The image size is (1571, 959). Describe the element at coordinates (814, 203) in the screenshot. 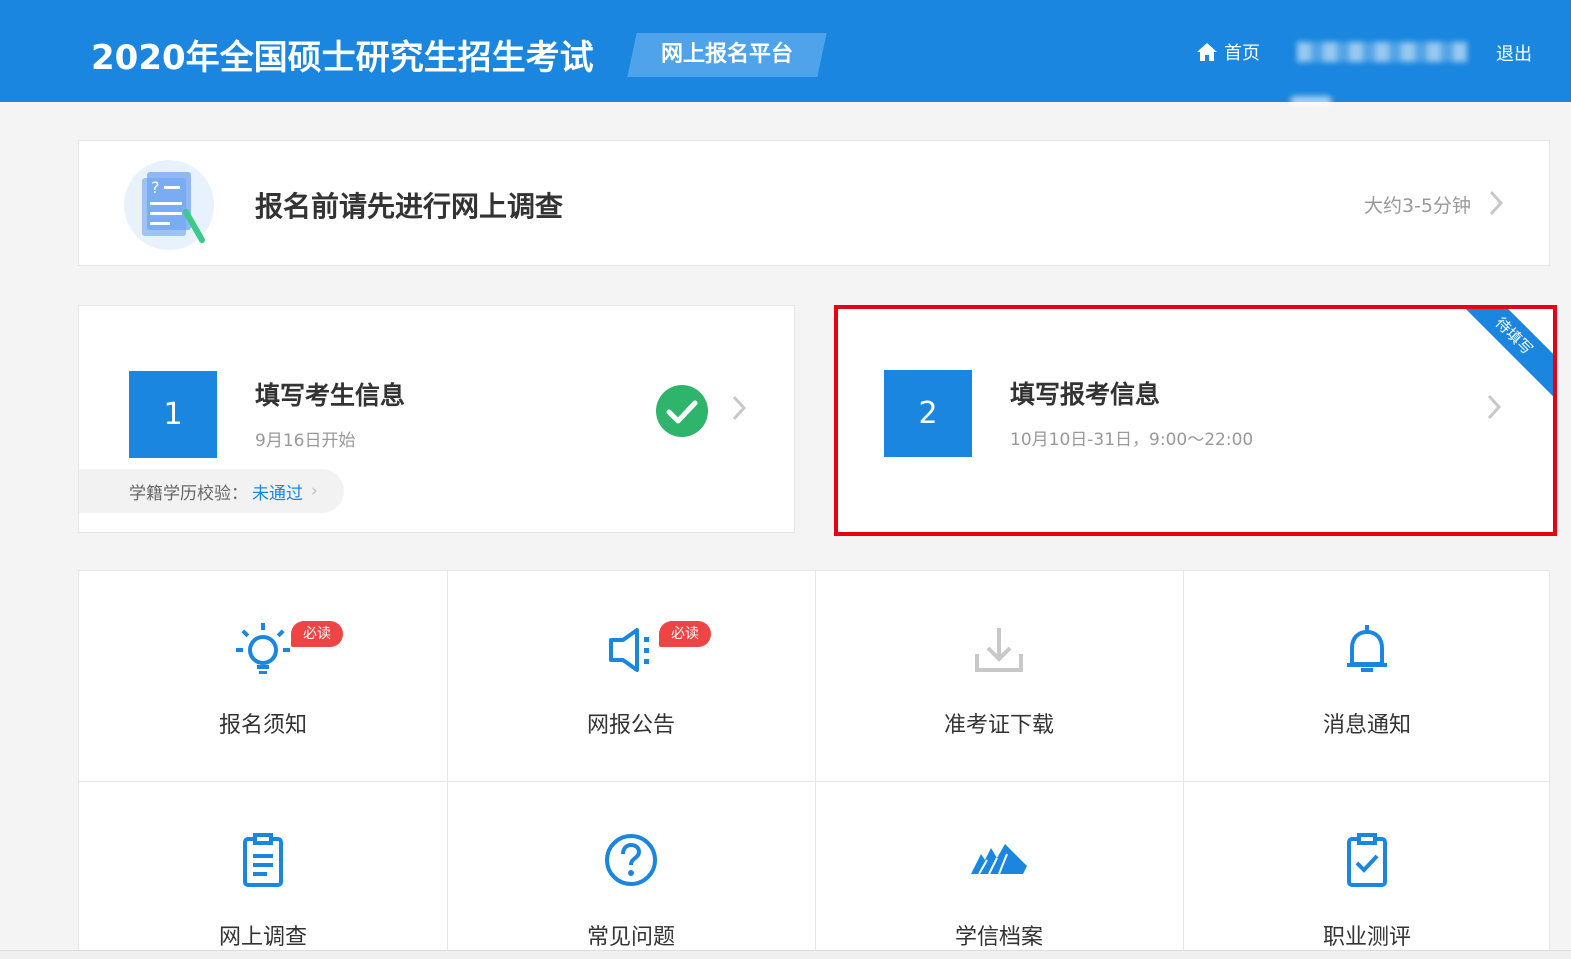

I see `survey-banner: ? 报名前请先进行网上调查 大约3-5分钟` at that location.